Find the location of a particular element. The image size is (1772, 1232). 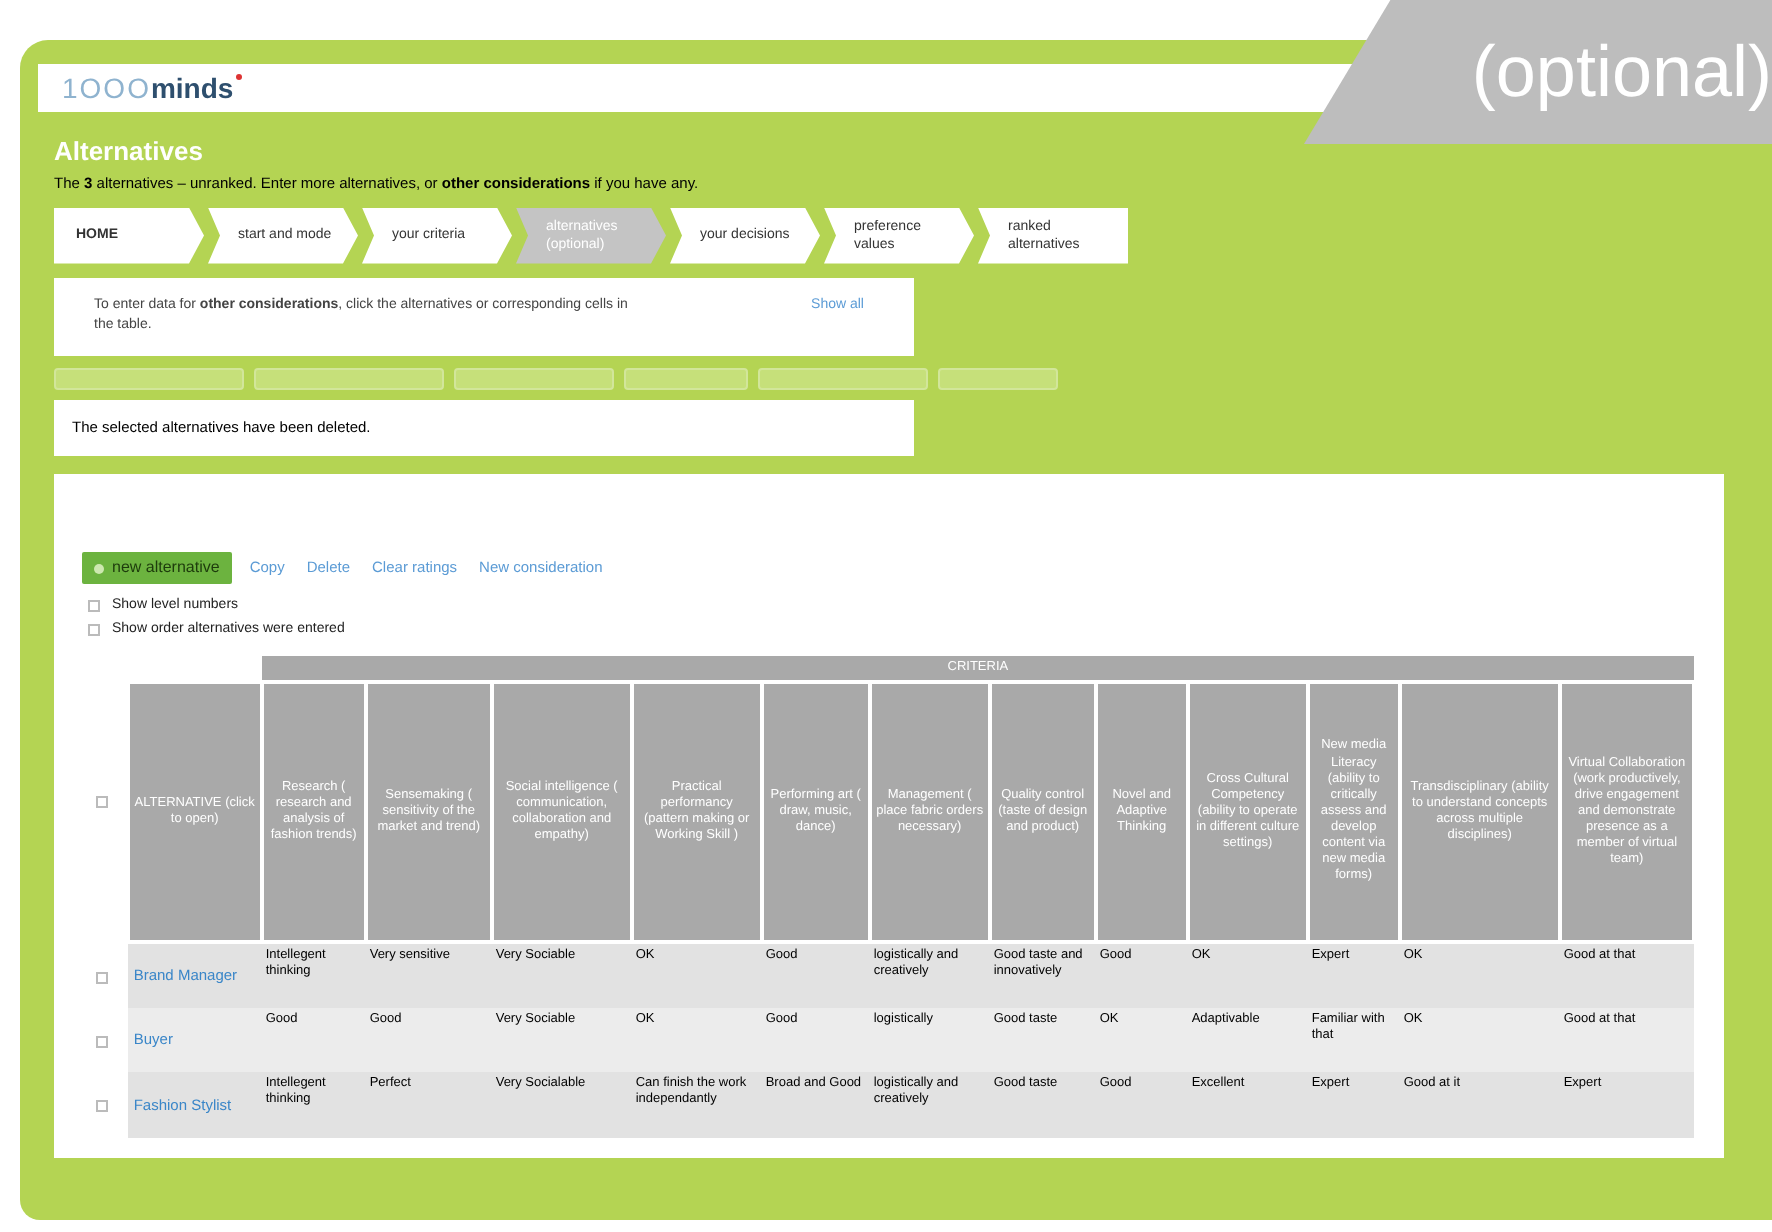

page-title: Alternatives is located at coordinates (129, 152).